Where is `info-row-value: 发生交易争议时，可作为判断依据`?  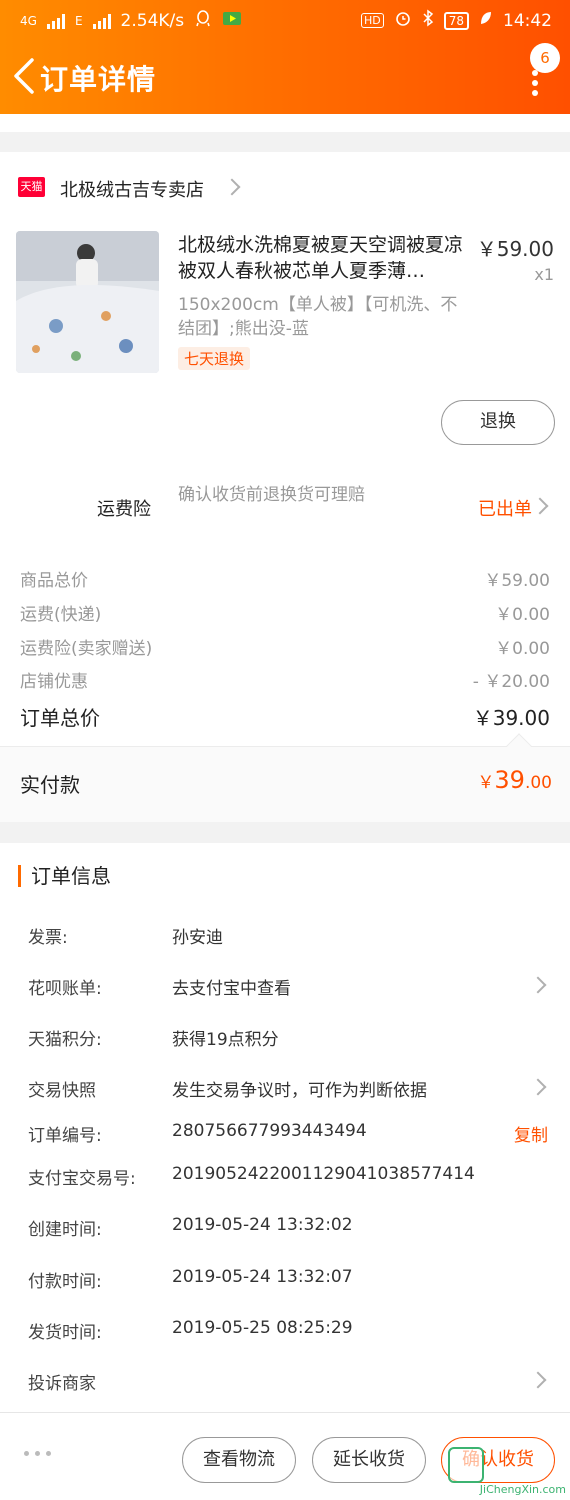 info-row-value: 发生交易争议时，可作为判断依据 is located at coordinates (299, 1091).